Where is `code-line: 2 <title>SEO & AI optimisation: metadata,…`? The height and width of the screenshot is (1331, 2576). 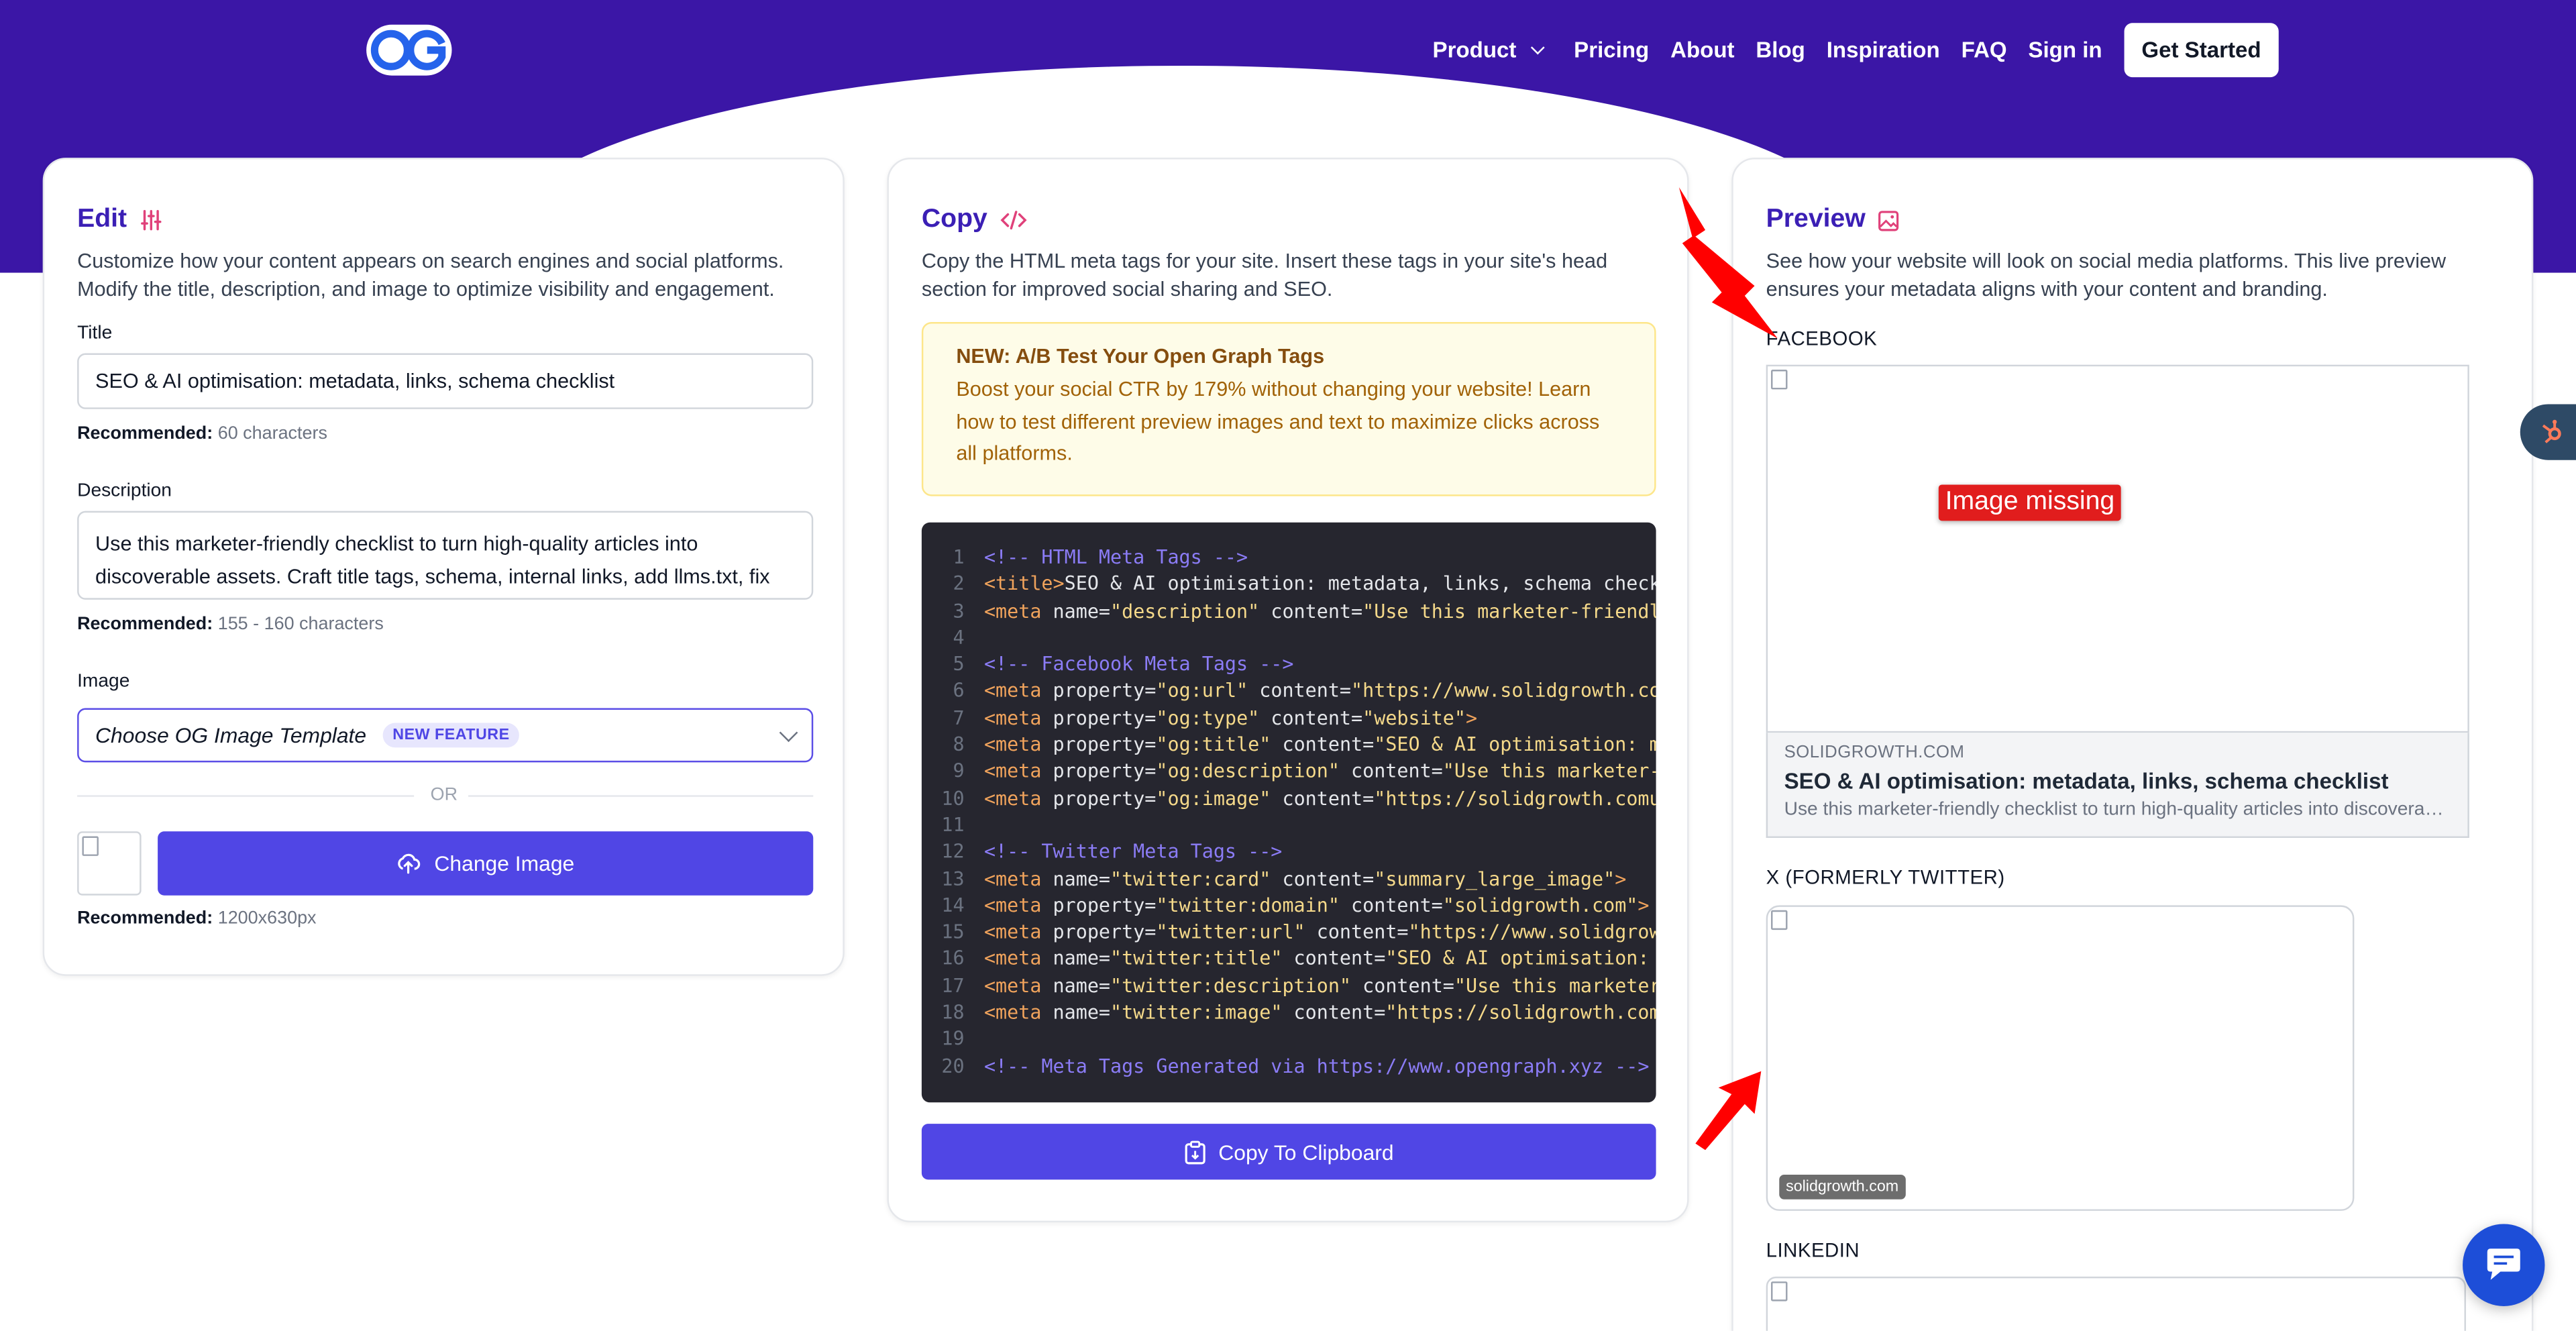 code-line: 2 <title>SEO & AI optimisation: metadata,… is located at coordinates (1289, 584).